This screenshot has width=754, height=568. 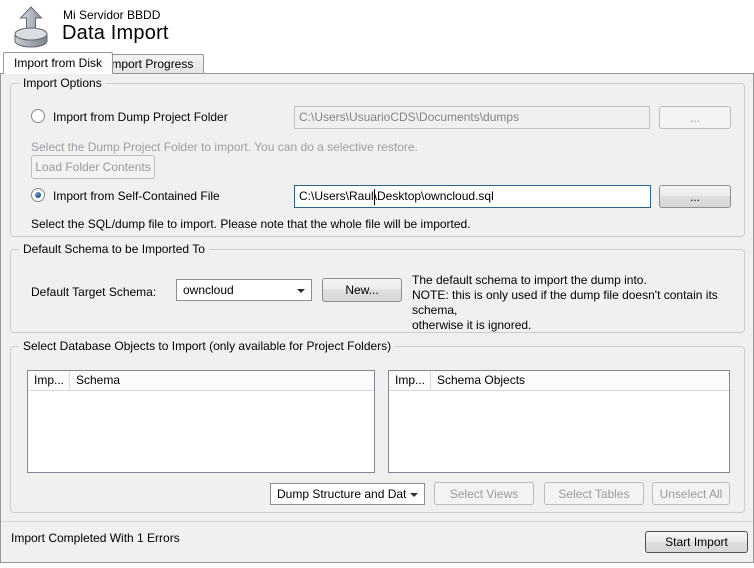 What do you see at coordinates (377, 521) in the screenshot?
I see `footer-separator` at bounding box center [377, 521].